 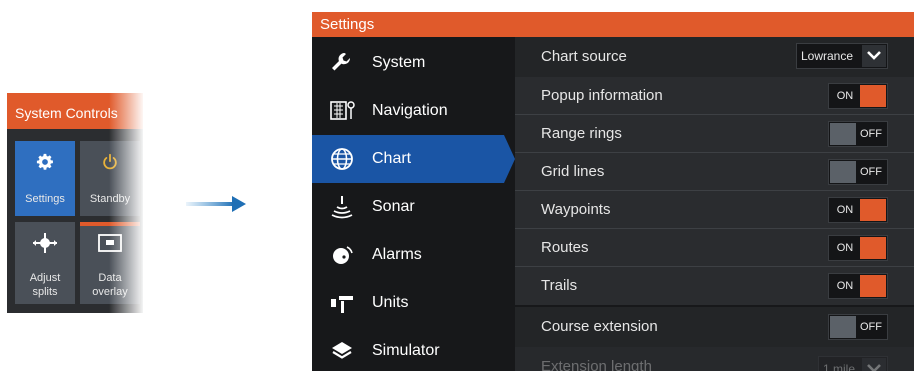 What do you see at coordinates (110, 278) in the screenshot?
I see `data-overlay-label-1: Data` at bounding box center [110, 278].